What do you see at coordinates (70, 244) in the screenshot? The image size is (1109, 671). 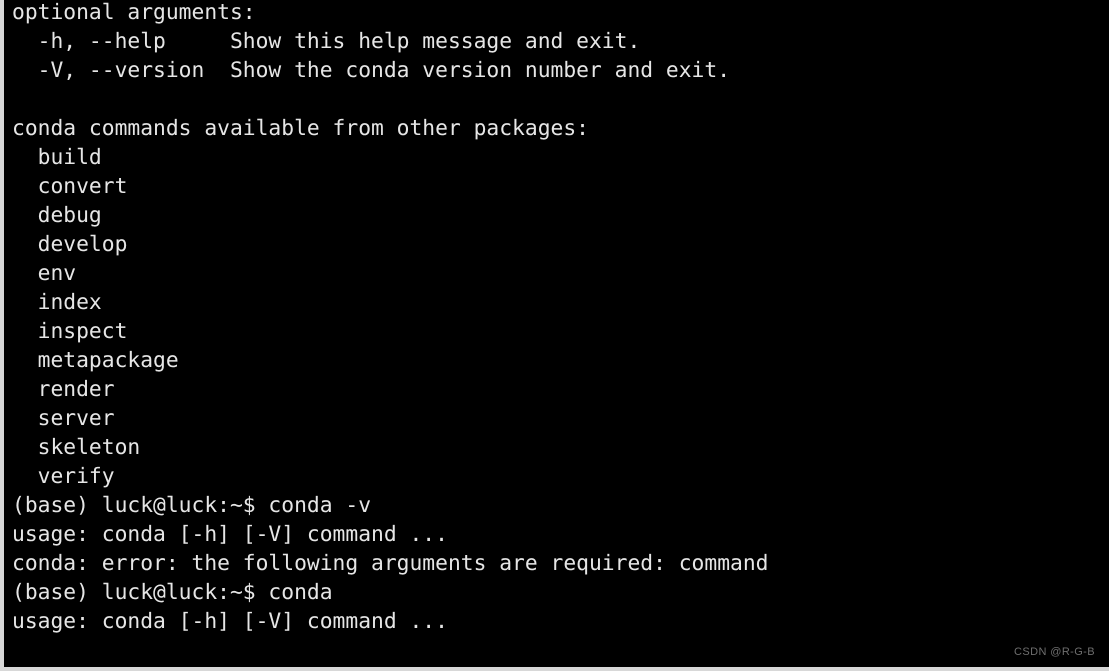 I see `terminal-line-command-develop: develop` at bounding box center [70, 244].